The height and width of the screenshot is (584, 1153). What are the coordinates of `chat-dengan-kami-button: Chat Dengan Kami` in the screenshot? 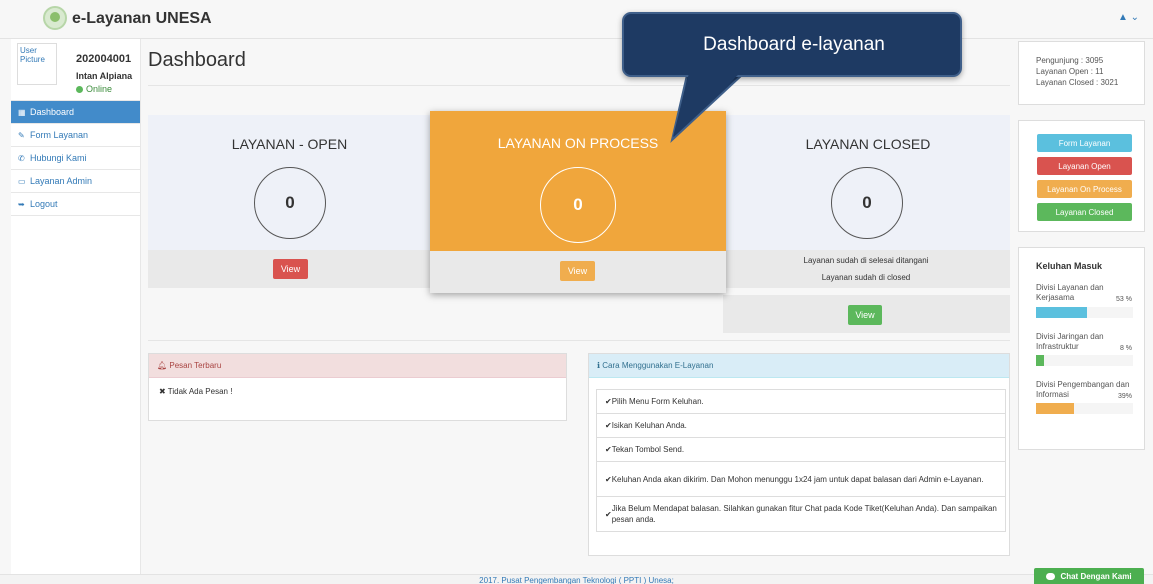 It's located at (1089, 576).